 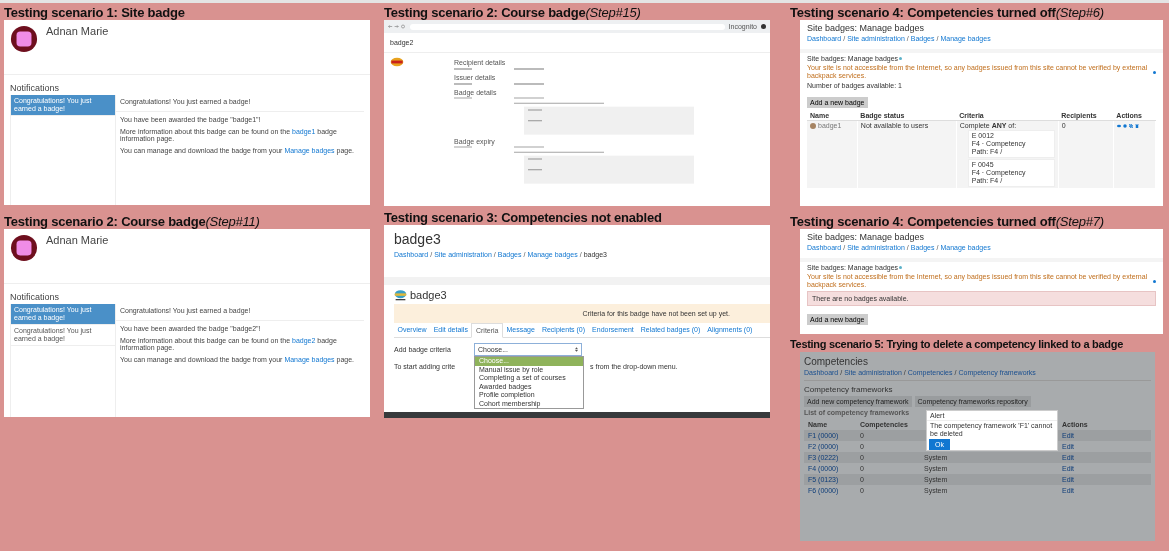 What do you see at coordinates (397, 26) in the screenshot?
I see `browser-nav-icon` at bounding box center [397, 26].